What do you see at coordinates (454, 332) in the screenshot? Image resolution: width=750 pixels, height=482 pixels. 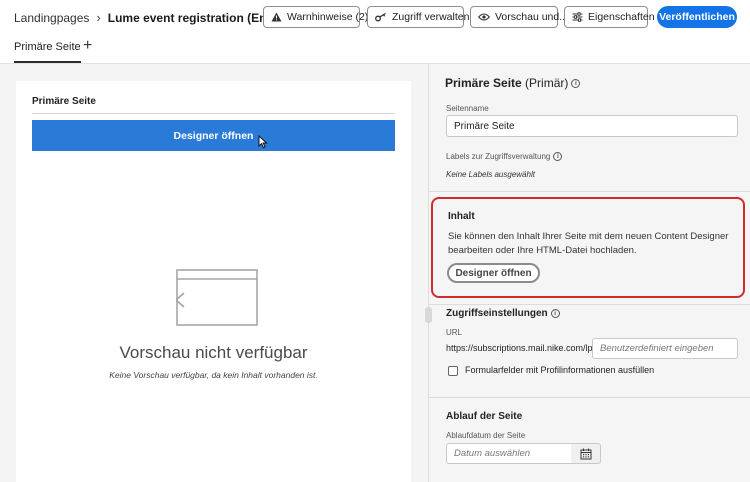 I see `url-label: URL` at bounding box center [454, 332].